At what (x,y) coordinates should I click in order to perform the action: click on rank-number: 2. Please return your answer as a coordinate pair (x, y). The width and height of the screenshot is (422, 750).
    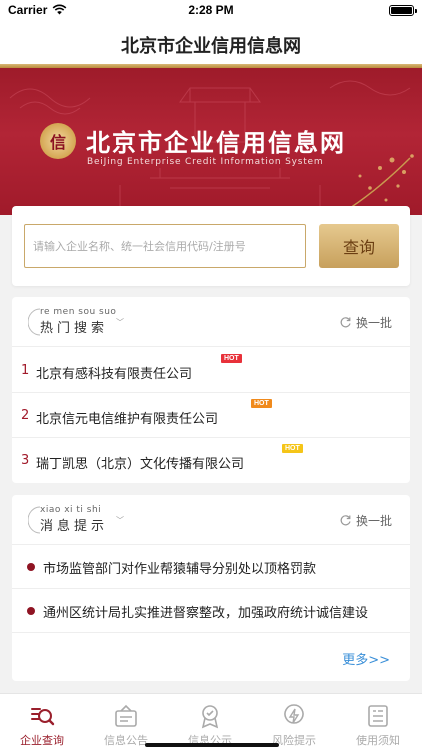
    Looking at the image, I should click on (25, 415).